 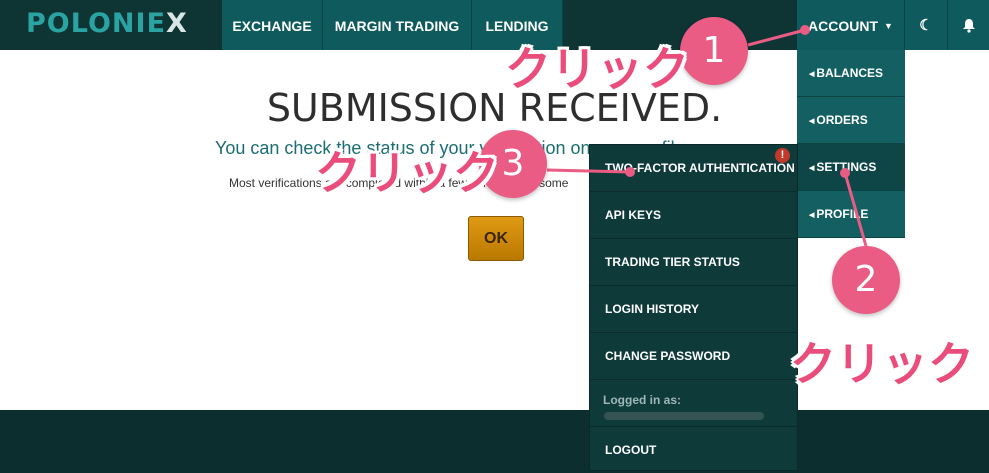 What do you see at coordinates (272, 25) in the screenshot?
I see `nav-exchange: EXCHANGE` at bounding box center [272, 25].